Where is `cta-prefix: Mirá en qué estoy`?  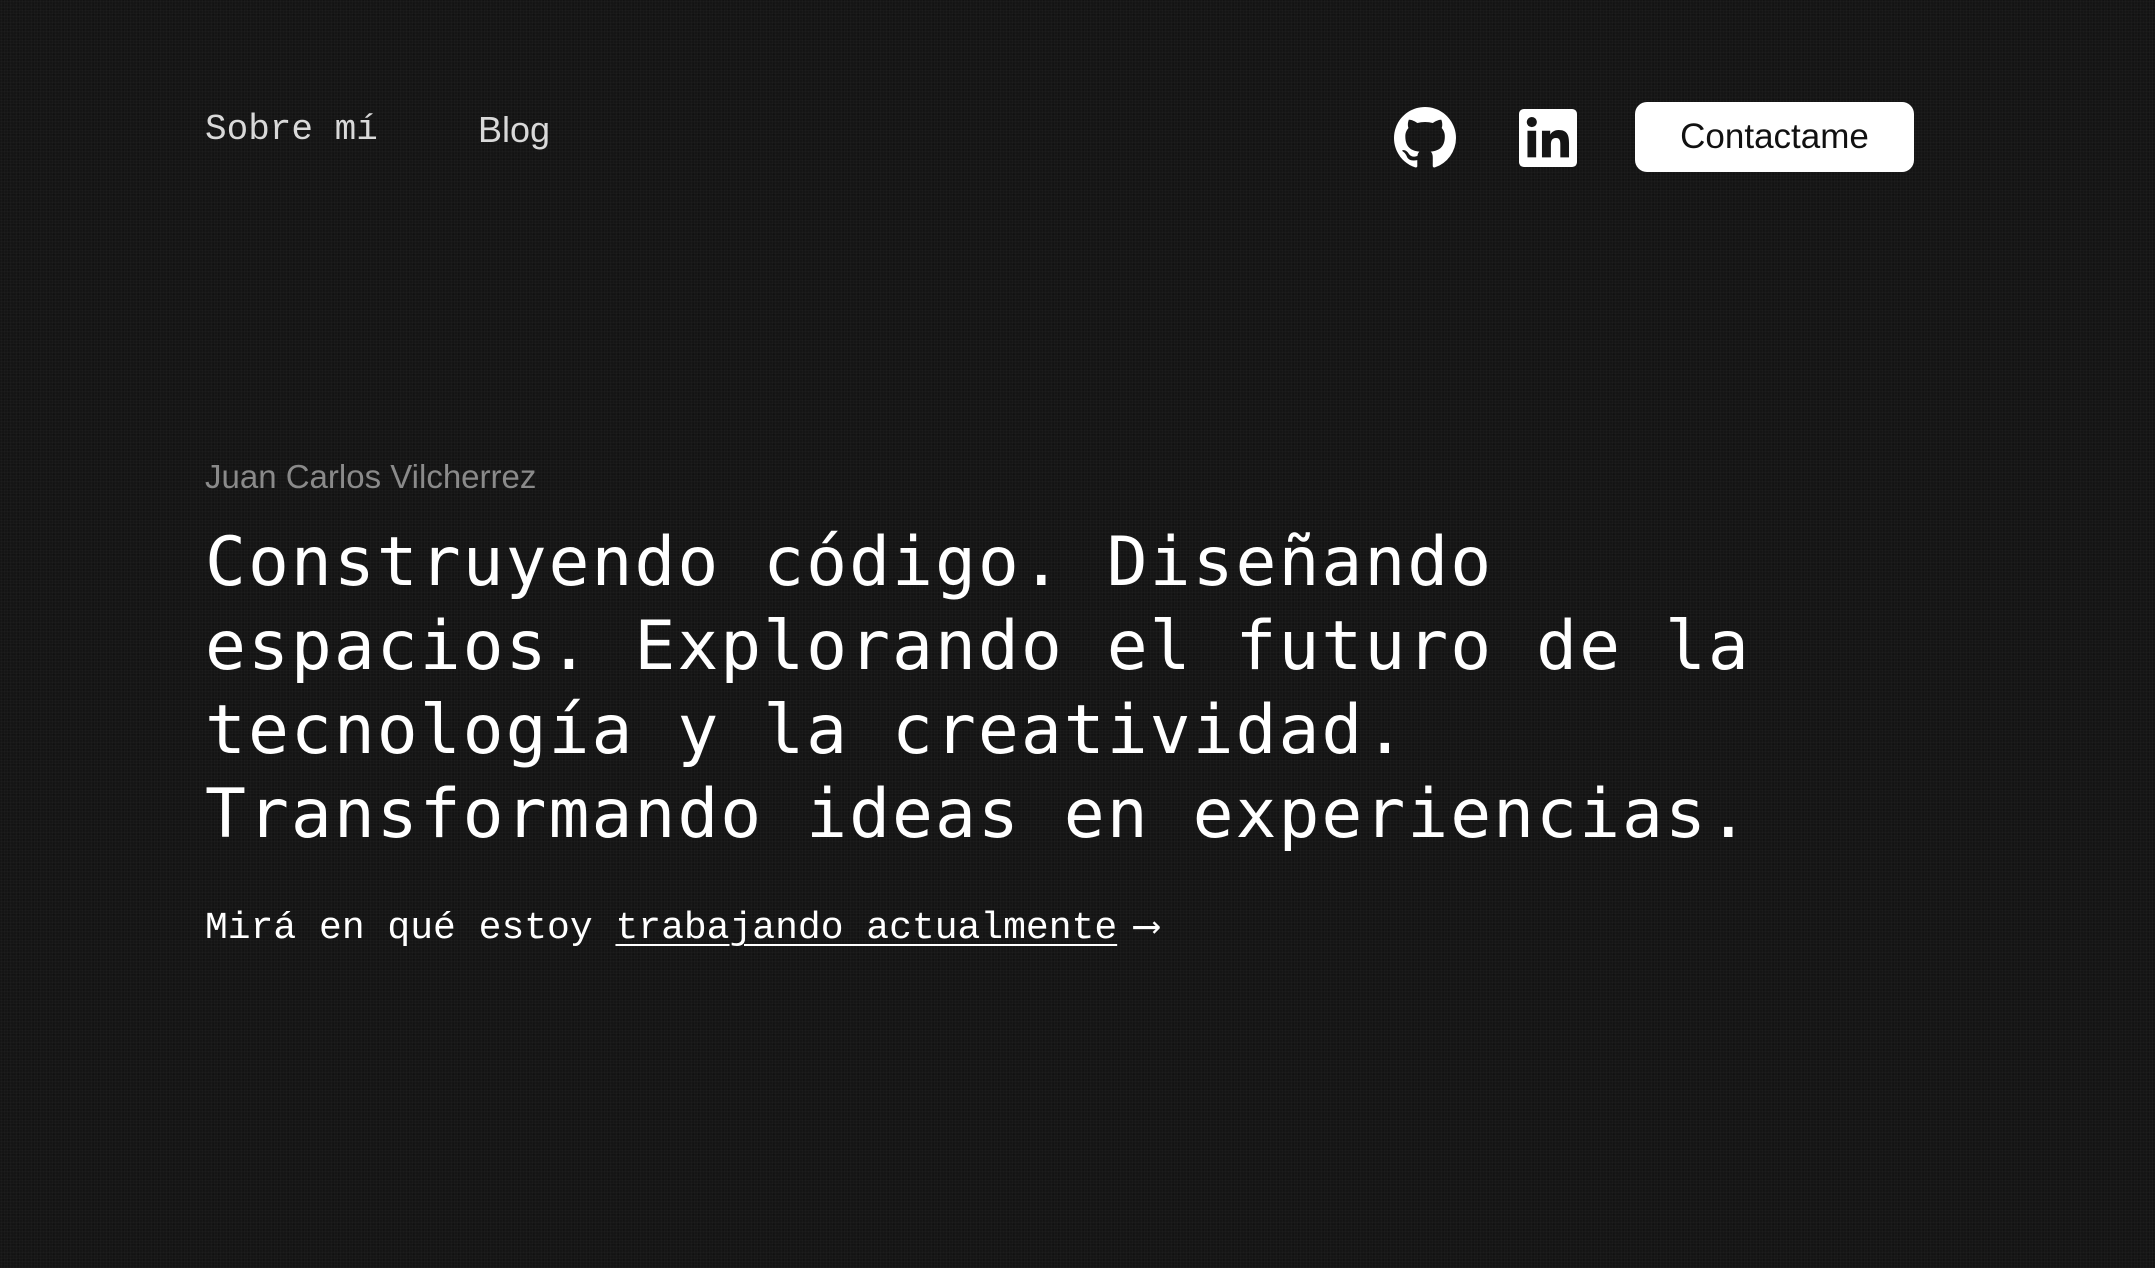 cta-prefix: Mirá en qué estoy is located at coordinates (410, 928).